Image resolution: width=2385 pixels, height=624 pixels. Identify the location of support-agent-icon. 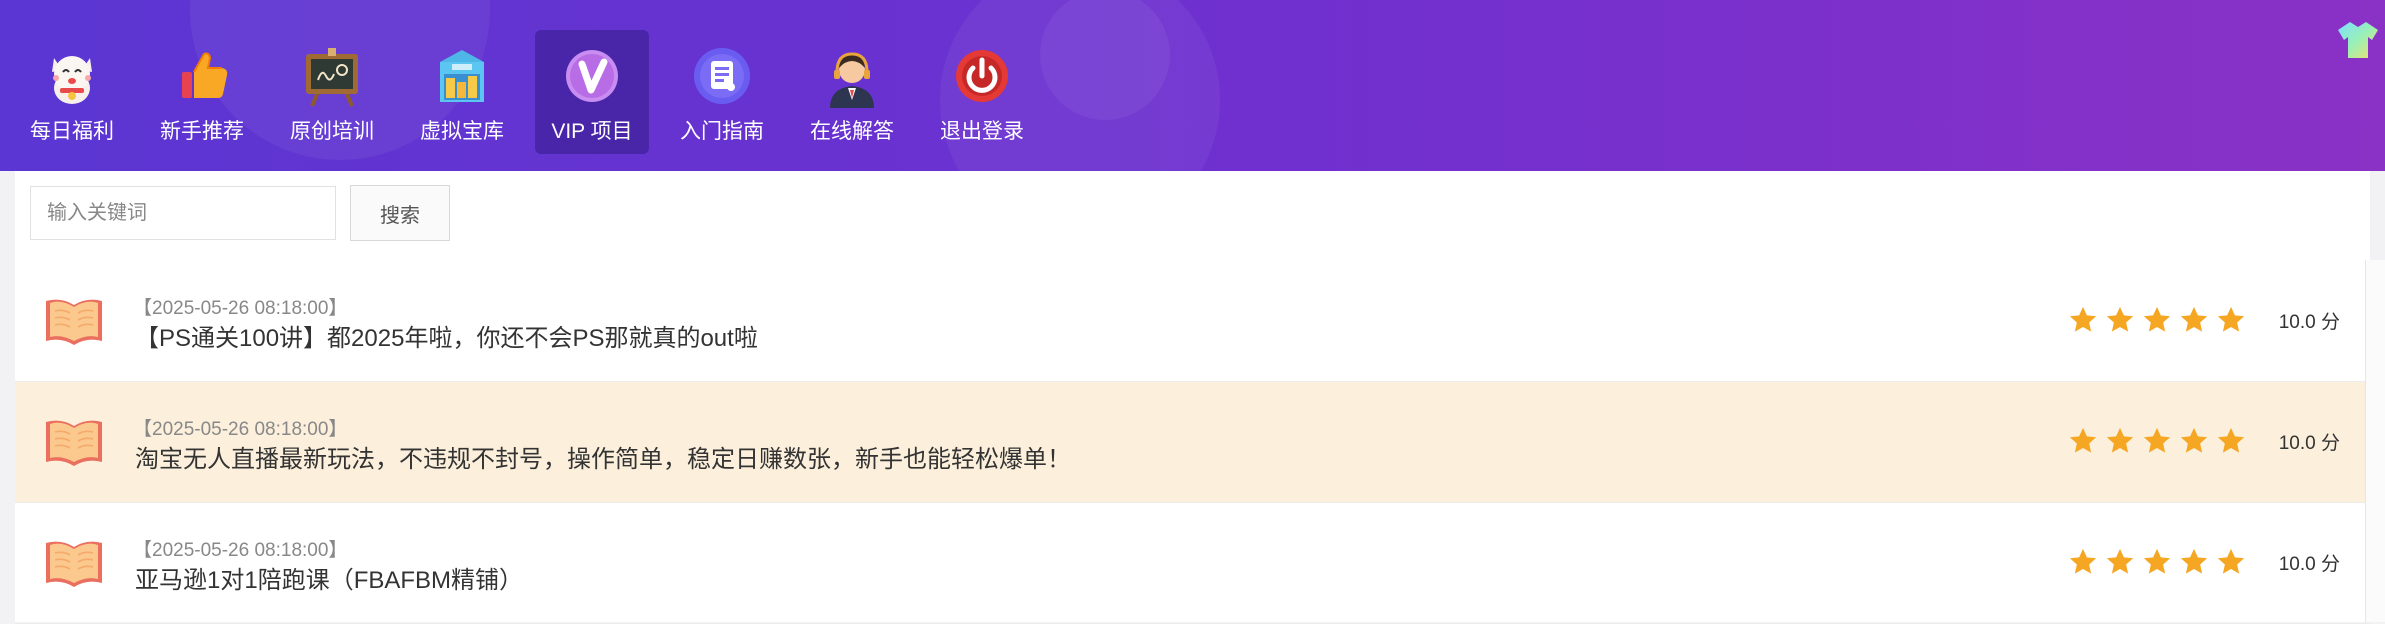
(852, 80).